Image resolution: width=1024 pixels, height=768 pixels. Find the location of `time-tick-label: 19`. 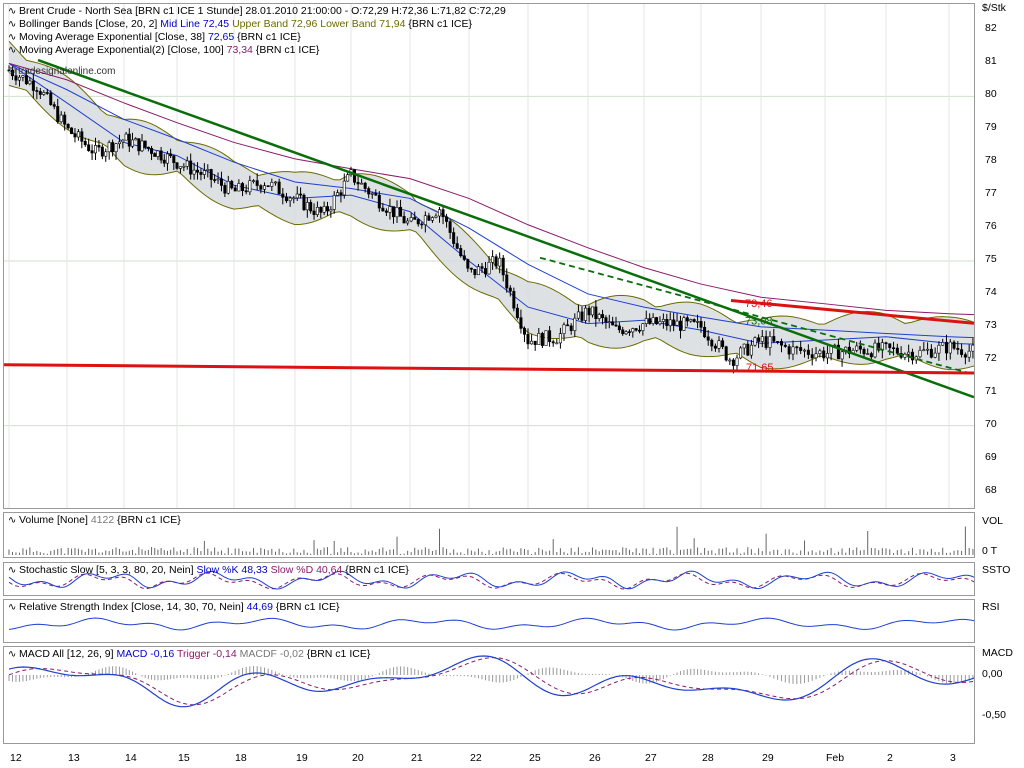

time-tick-label: 19 is located at coordinates (302, 758).